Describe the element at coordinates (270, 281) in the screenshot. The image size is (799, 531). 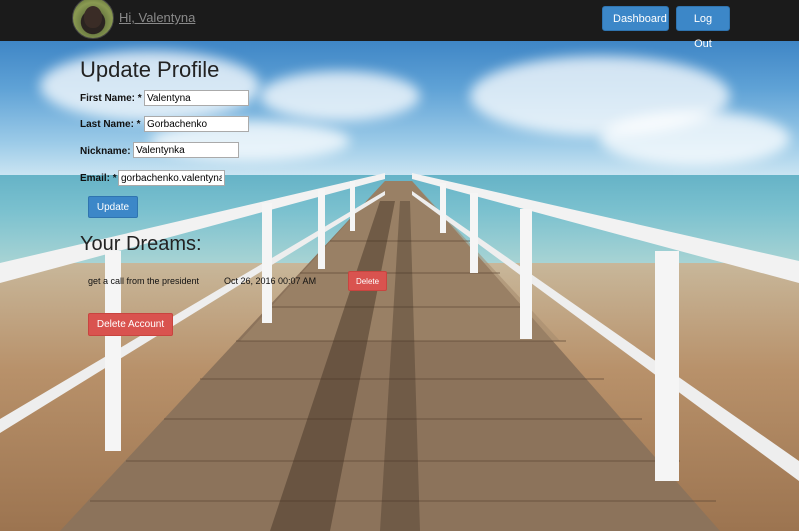
I see `dream-date: Oct 26, 2016 00:07 AM` at that location.